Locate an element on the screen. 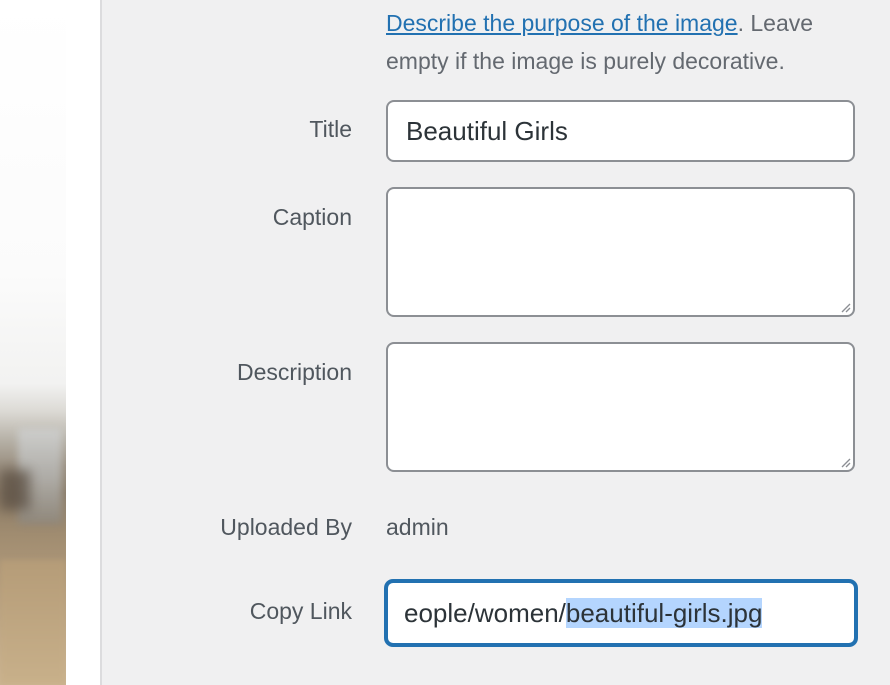 The image size is (890, 685). preview-gutter is located at coordinates (83, 342).